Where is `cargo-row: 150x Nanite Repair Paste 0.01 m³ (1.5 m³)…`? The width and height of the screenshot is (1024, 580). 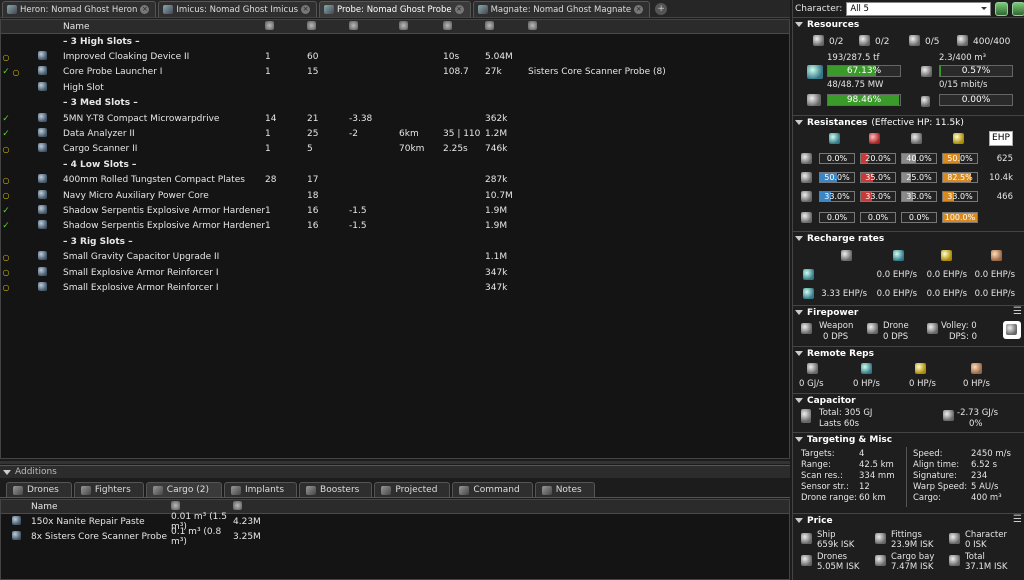
cargo-row: 150x Nanite Repair Paste 0.01 m³ (1.5 m³)… is located at coordinates (395, 522).